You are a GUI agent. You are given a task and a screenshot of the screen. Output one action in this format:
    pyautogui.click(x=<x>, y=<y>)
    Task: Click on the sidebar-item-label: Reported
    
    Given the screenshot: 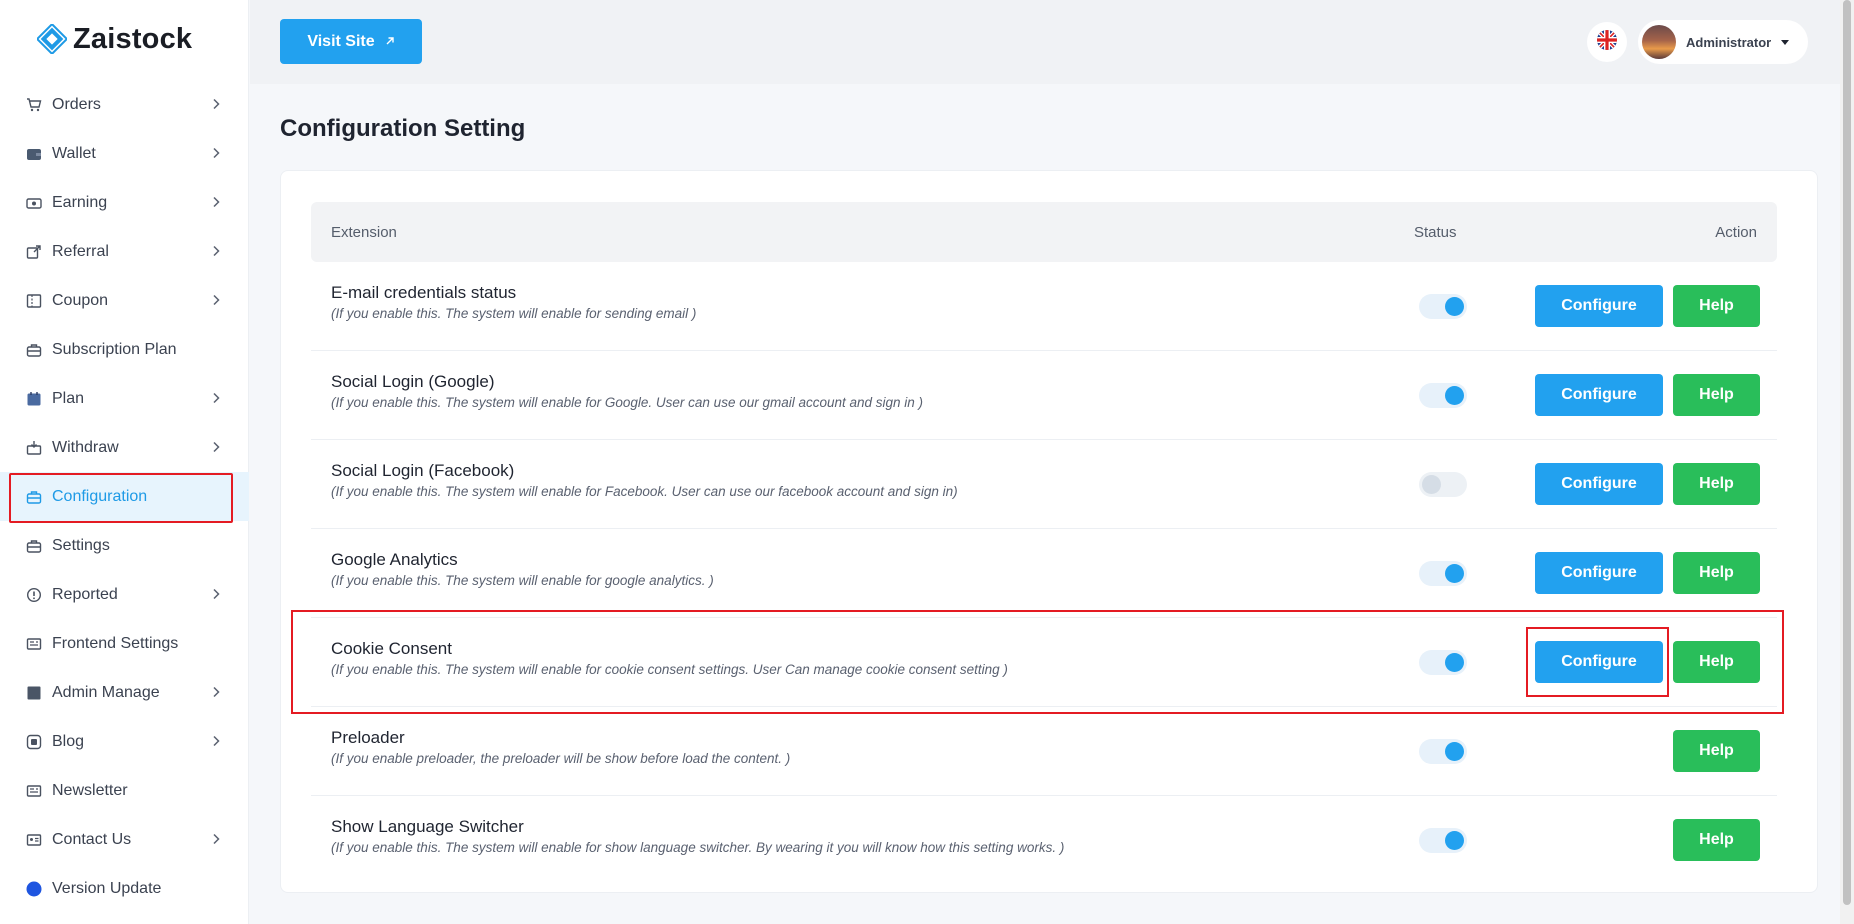 What is the action you would take?
    pyautogui.click(x=85, y=594)
    